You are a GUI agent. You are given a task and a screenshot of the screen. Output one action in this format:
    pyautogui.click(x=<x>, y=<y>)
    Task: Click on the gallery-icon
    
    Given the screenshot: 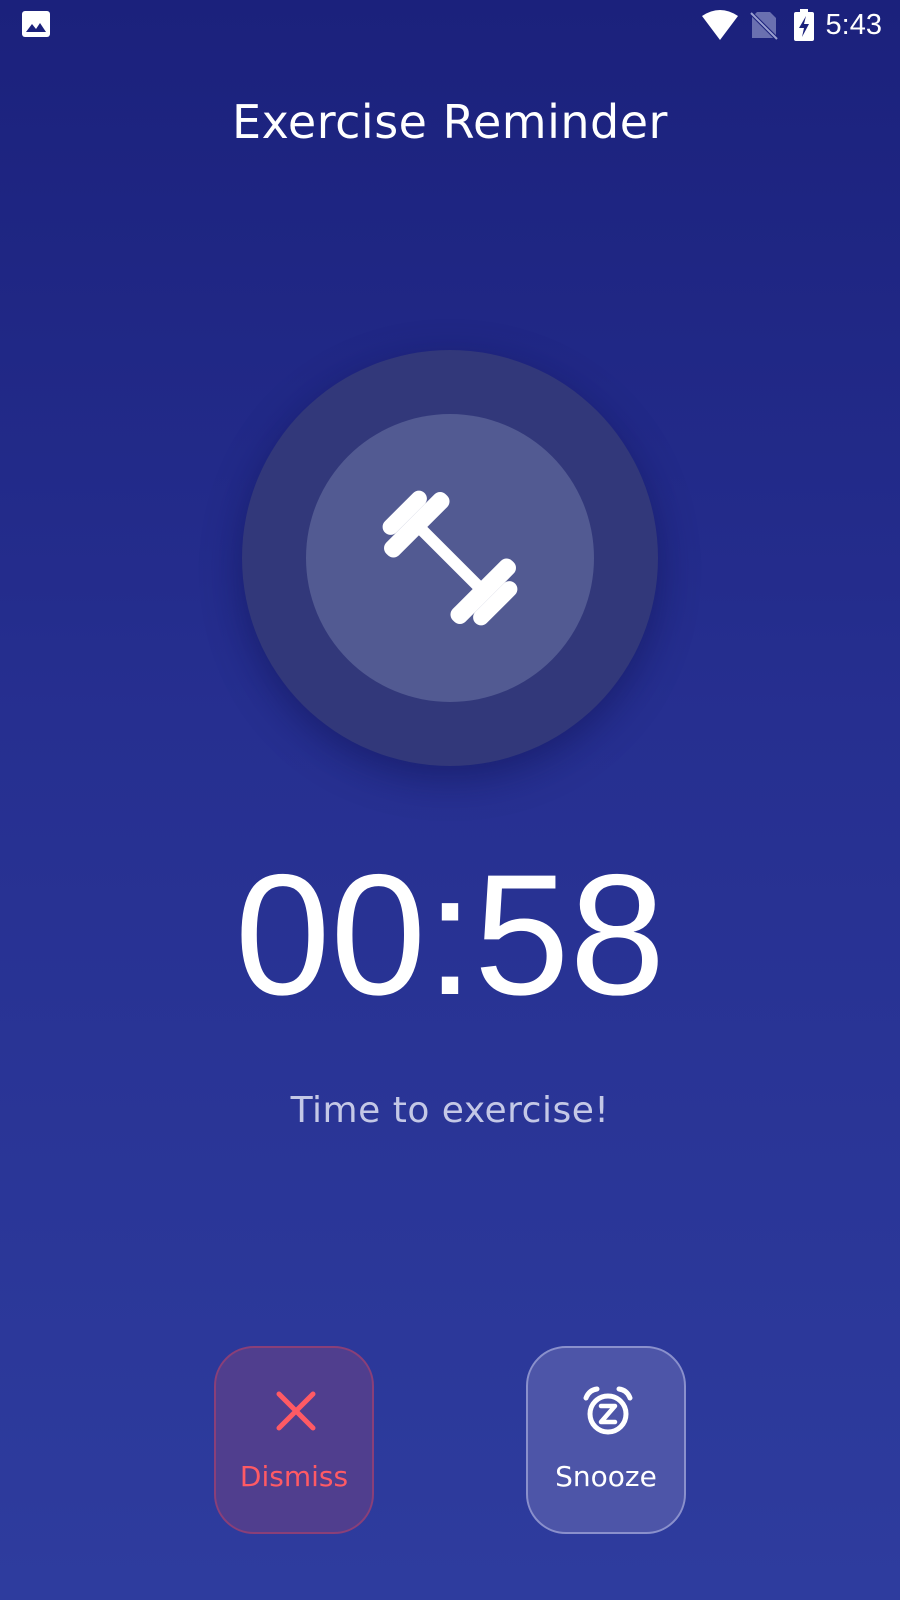 What is the action you would take?
    pyautogui.click(x=36, y=24)
    